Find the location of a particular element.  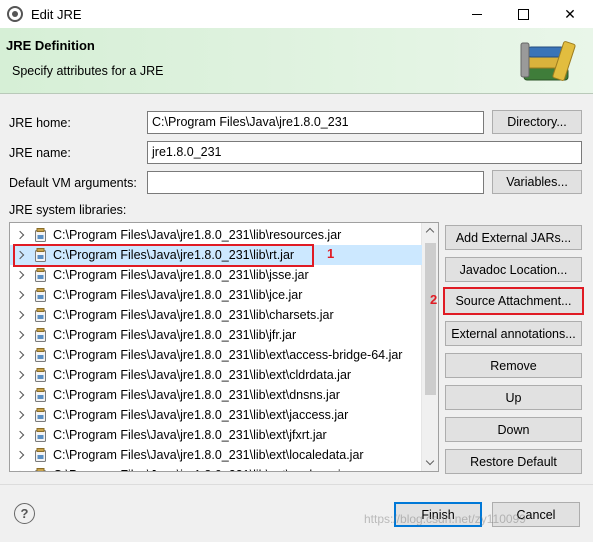

close-button: ✕ is located at coordinates (570, 14).